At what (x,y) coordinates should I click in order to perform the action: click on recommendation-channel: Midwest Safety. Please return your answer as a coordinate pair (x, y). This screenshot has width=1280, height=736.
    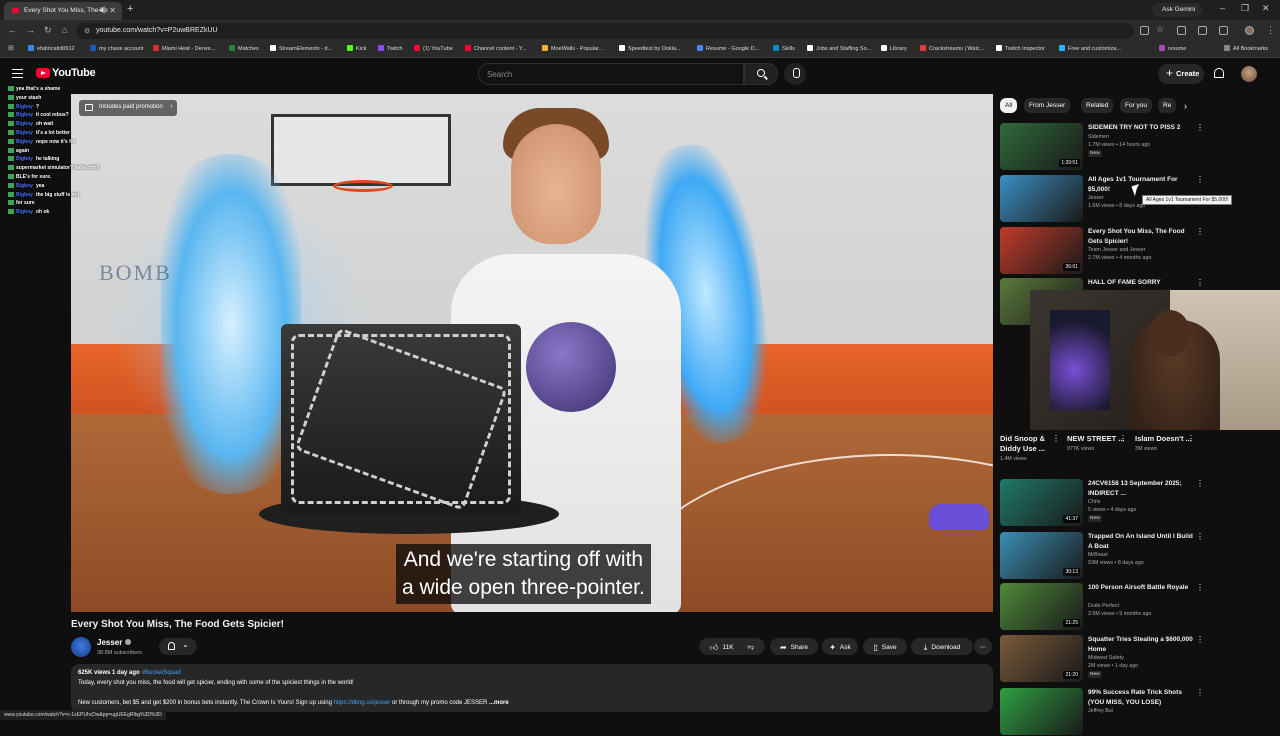
    Looking at the image, I should click on (1106, 658).